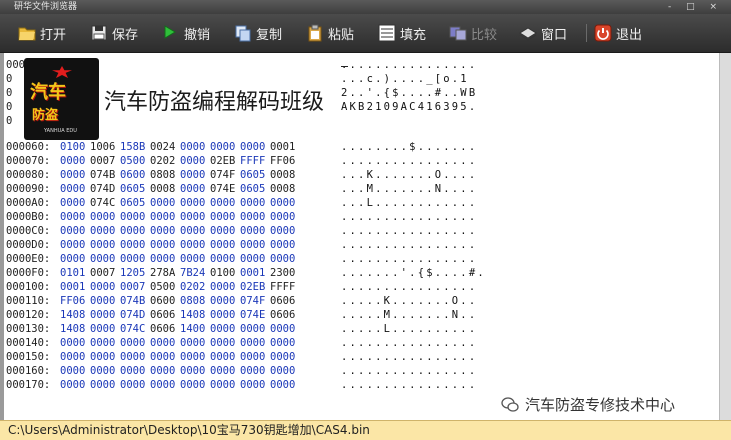 The width and height of the screenshot is (731, 440). I want to click on hex-word: 074B, so click(135, 301).